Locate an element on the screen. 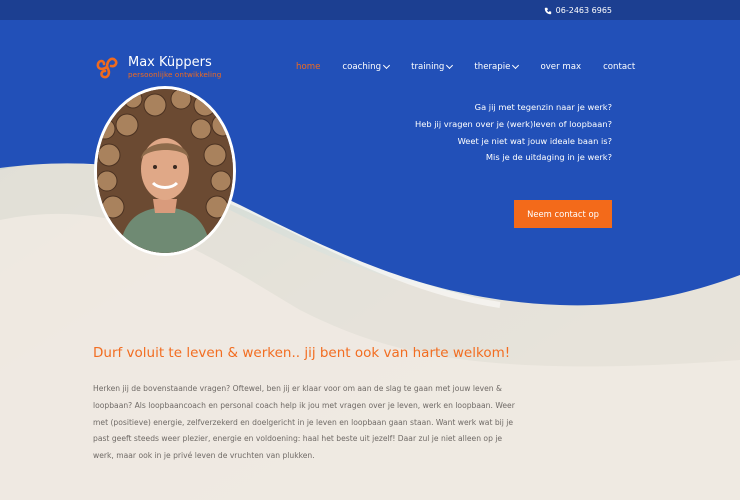 This screenshot has width=740, height=500. nav-label-training: training is located at coordinates (428, 67).